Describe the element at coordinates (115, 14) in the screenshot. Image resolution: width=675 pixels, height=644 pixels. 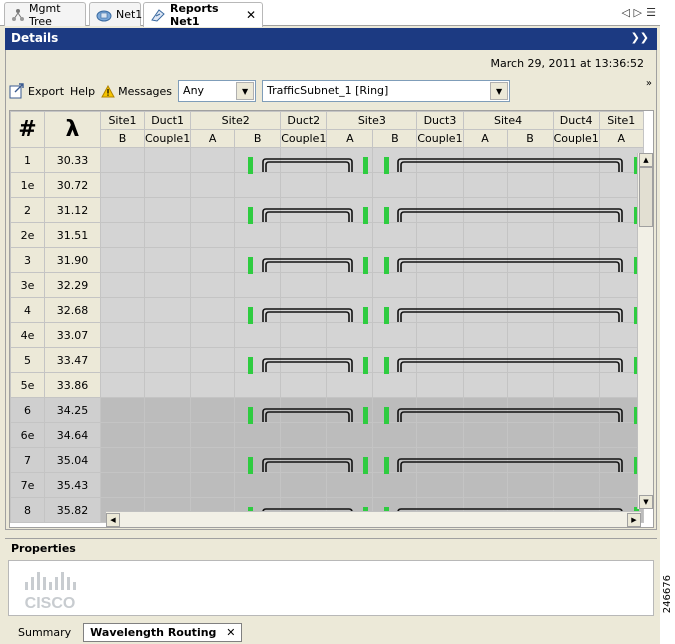
I see `tab-net1: Net1` at that location.